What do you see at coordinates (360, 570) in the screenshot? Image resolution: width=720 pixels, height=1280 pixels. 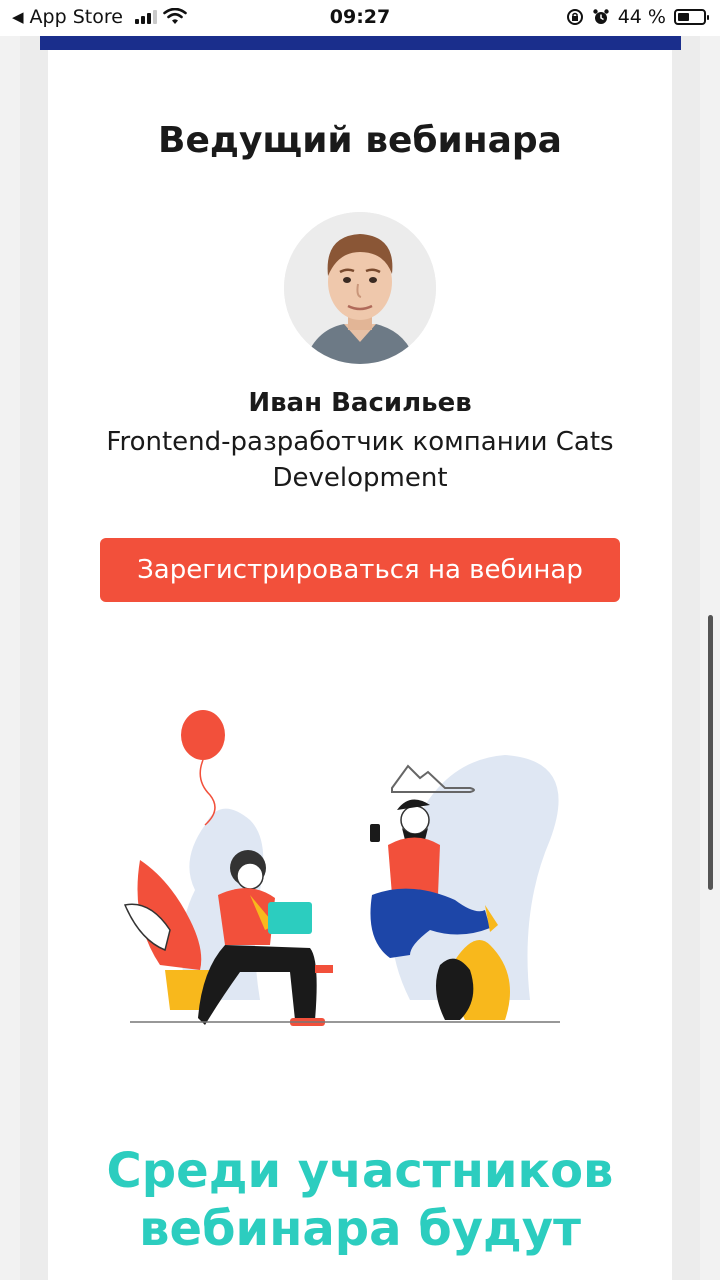 I see `register-webinar-button: Зарегистрироваться на вебинар` at bounding box center [360, 570].